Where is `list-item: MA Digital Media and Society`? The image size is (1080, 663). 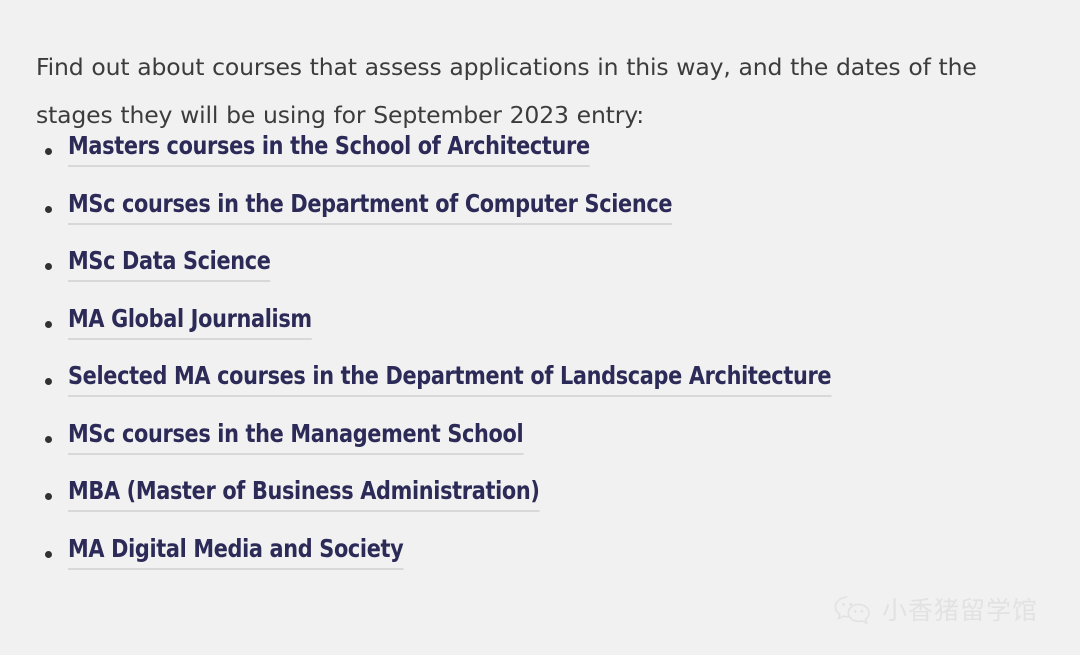 list-item: MA Digital Media and Society is located at coordinates (520, 563).